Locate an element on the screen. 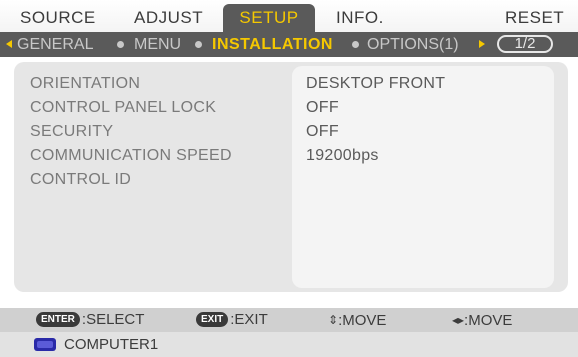  setting-label-security: SECURITY is located at coordinates (131, 132).